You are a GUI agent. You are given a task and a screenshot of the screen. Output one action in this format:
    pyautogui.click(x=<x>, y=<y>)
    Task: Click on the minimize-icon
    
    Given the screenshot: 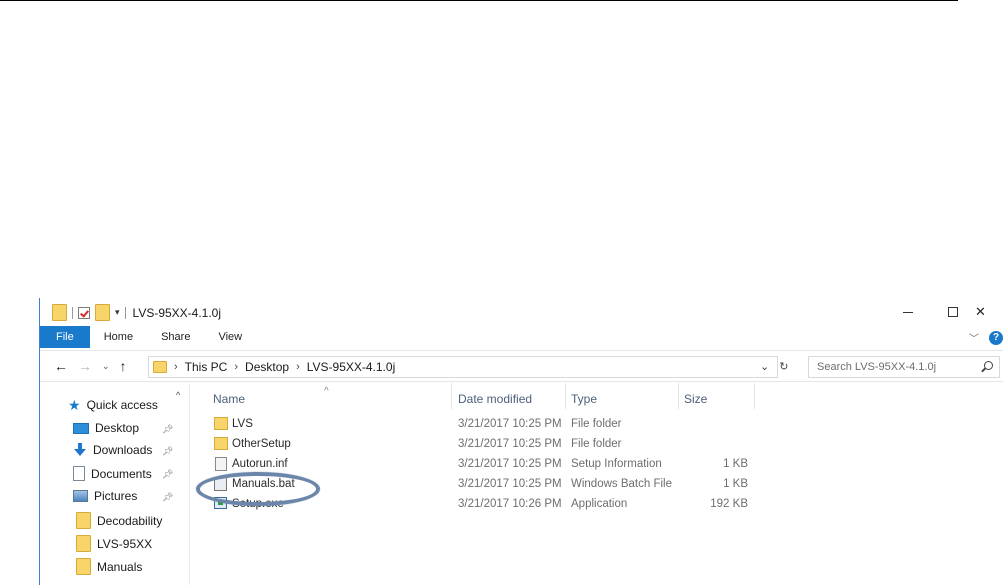 What is the action you would take?
    pyautogui.click(x=907, y=312)
    